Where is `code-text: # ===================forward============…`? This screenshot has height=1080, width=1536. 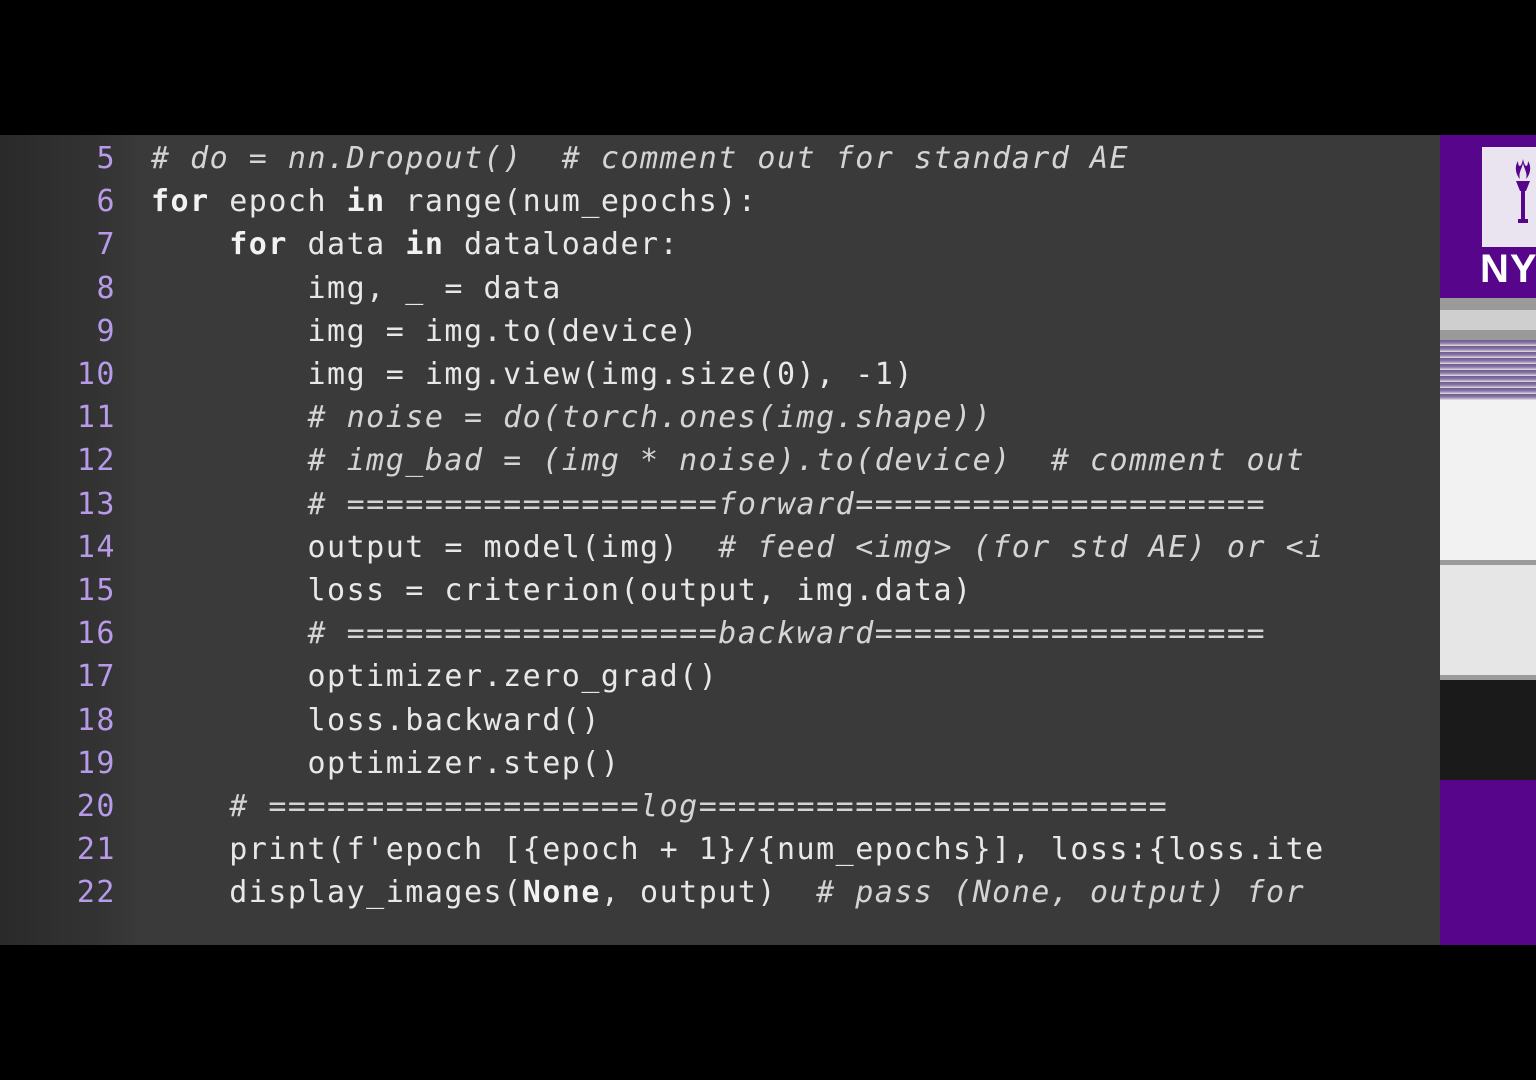
code-text: # ===================forward============… is located at coordinates (708, 504).